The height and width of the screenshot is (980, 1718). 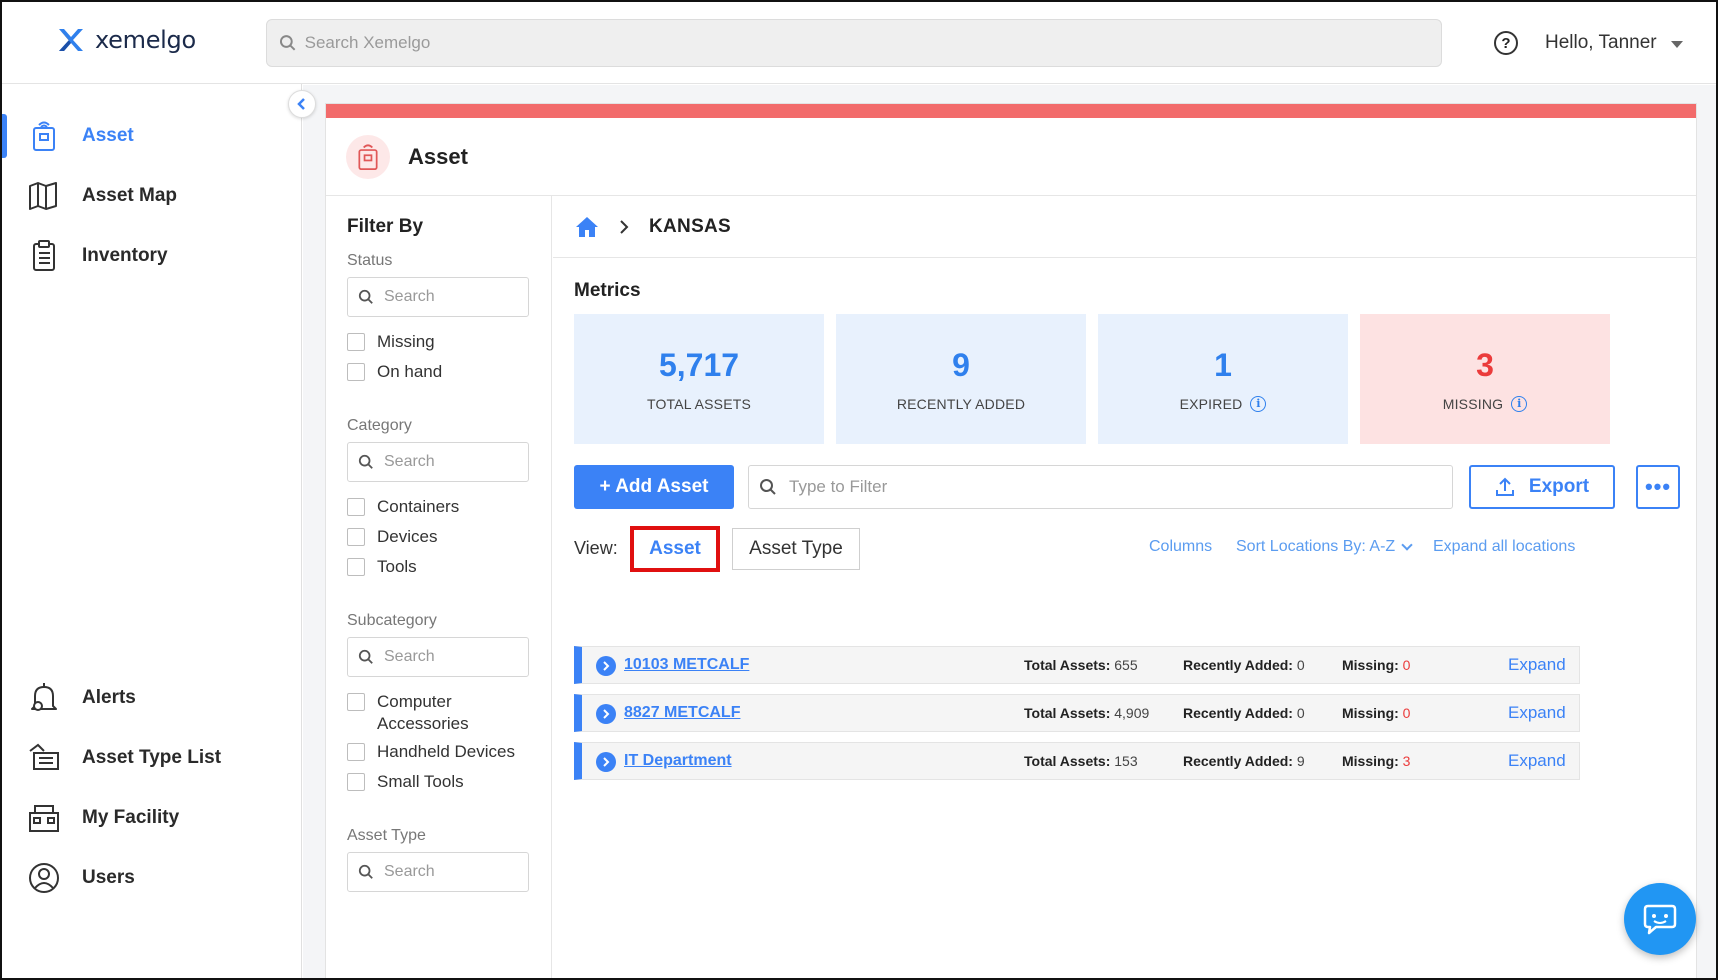 I want to click on filter-option-handheld-devices: Handheld Devices, so click(x=431, y=752).